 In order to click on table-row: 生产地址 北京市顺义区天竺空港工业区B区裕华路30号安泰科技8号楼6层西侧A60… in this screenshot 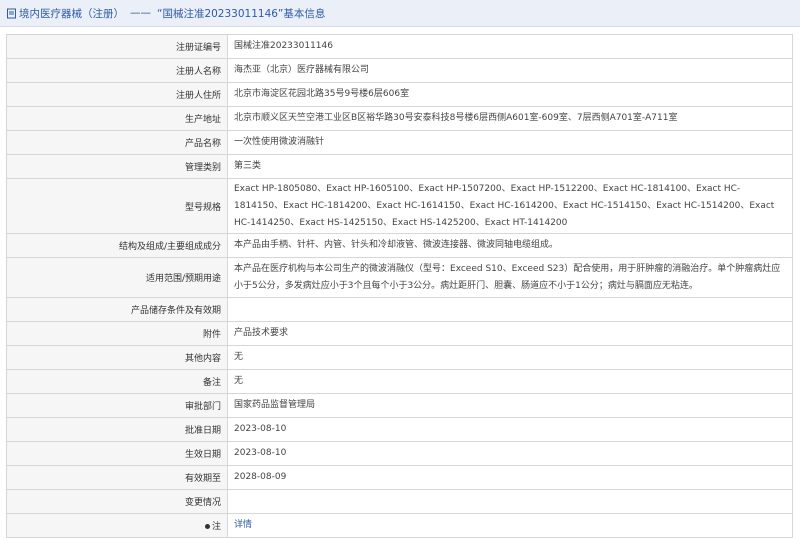, I will do `click(399, 118)`.